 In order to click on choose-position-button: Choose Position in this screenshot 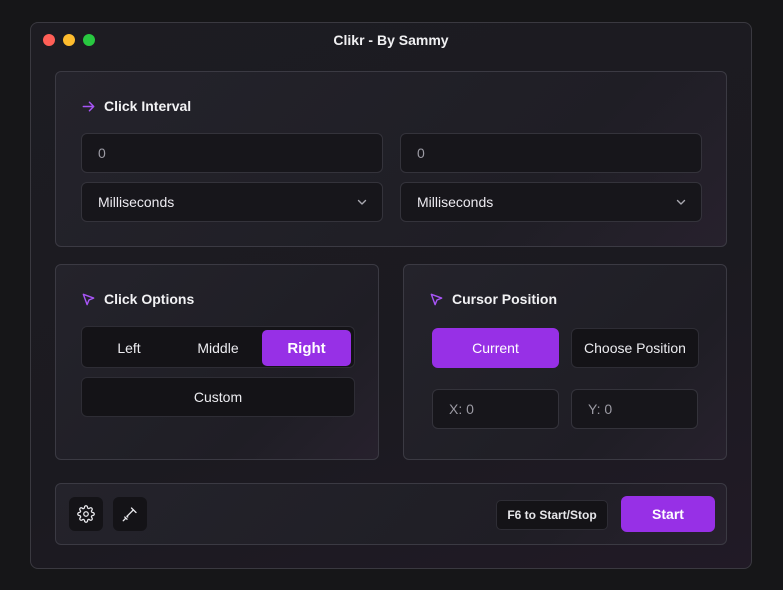, I will do `click(635, 348)`.